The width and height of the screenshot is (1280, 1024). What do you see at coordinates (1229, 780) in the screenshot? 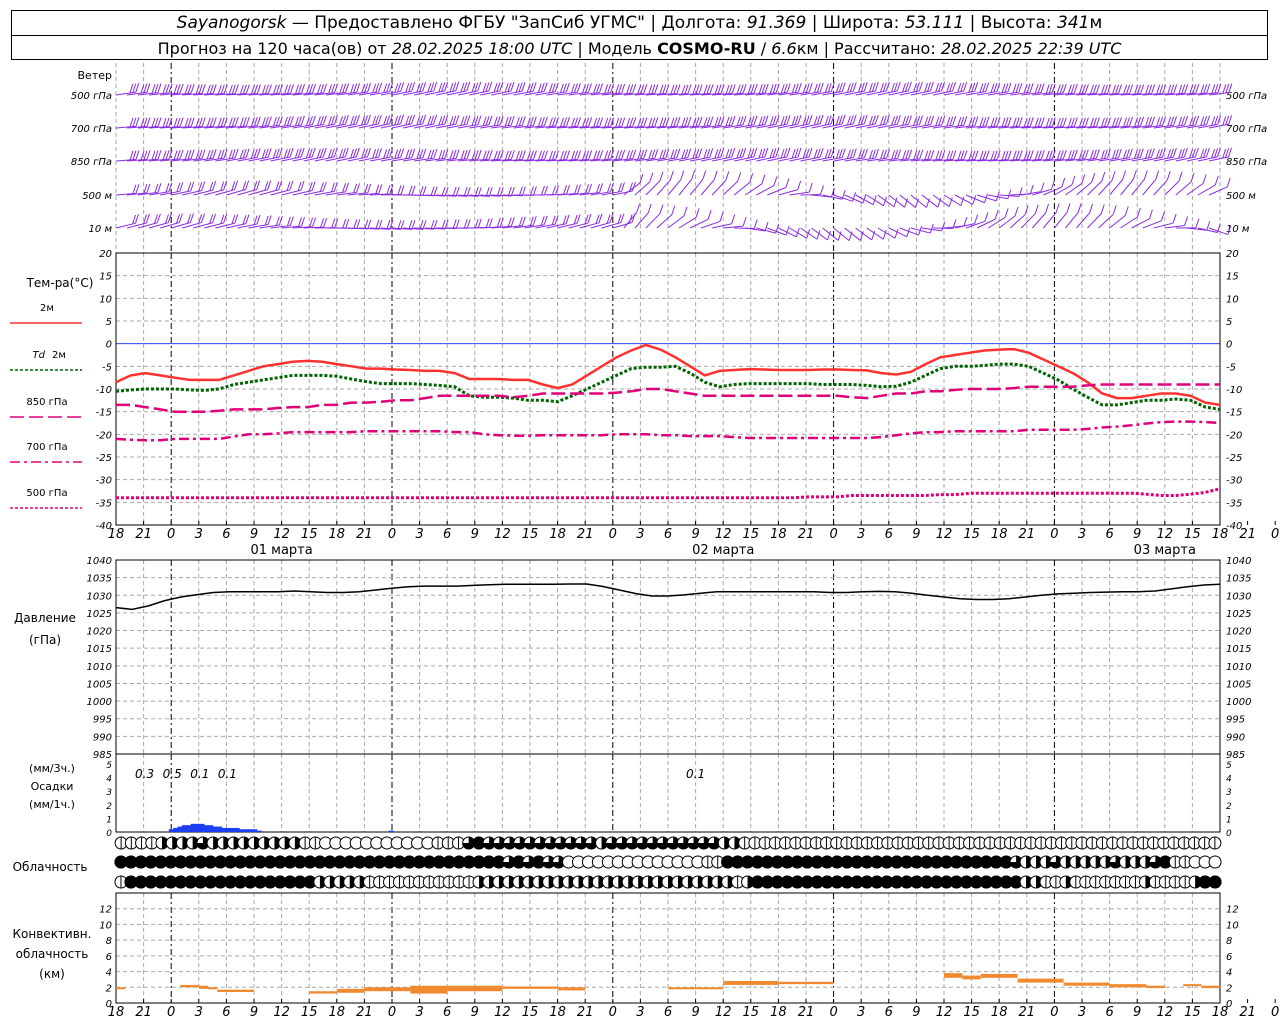
I see `precip-tick-right: 4` at bounding box center [1229, 780].